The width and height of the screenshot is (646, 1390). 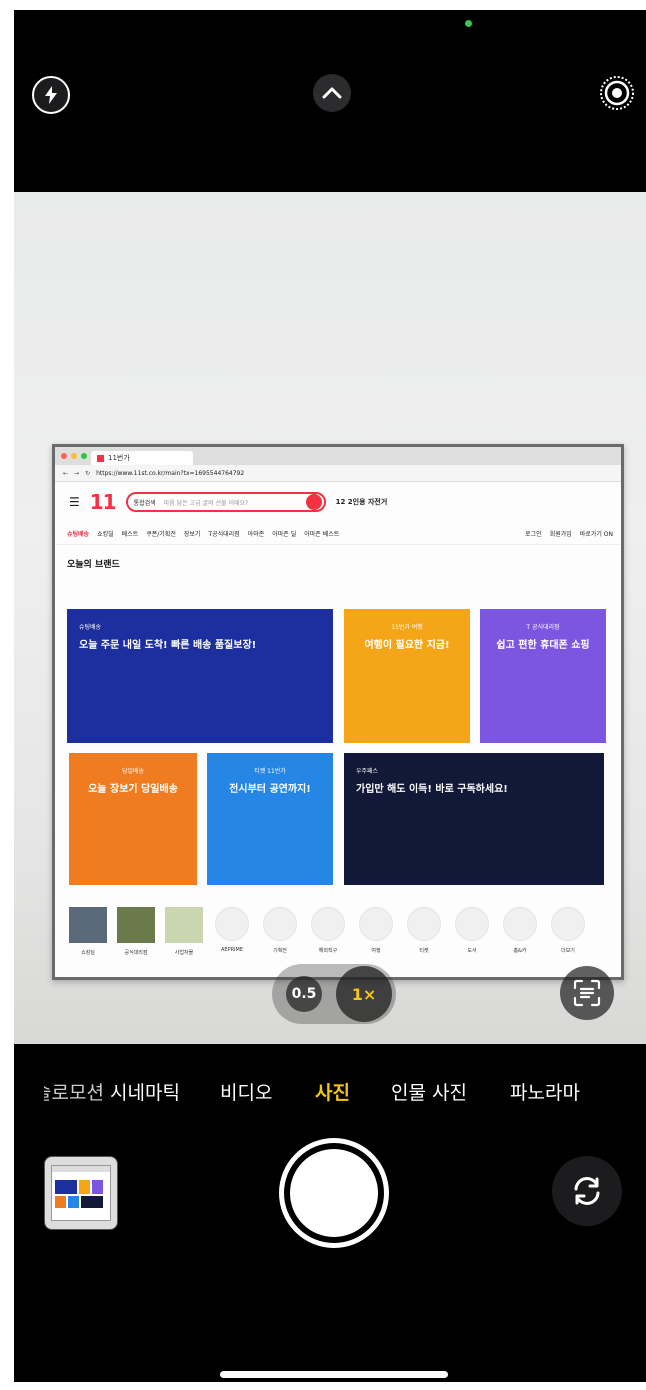 I want to click on mode-photo: 사진, so click(x=332, y=1091).